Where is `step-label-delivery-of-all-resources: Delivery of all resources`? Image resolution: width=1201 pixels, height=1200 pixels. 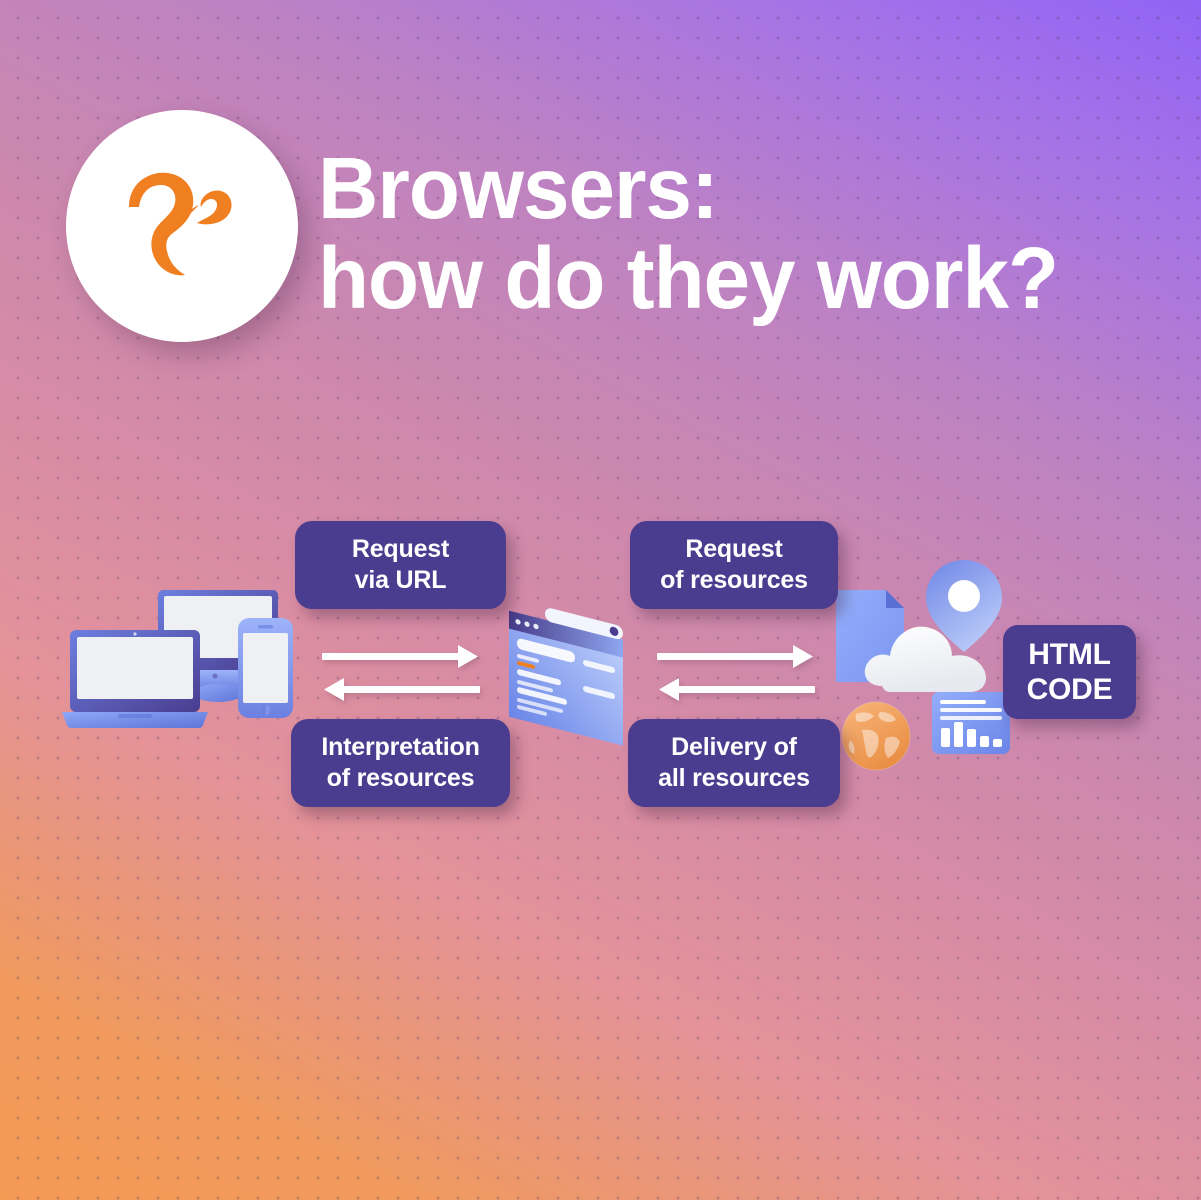
step-label-delivery-of-all-resources: Delivery of all resources is located at coordinates (734, 763).